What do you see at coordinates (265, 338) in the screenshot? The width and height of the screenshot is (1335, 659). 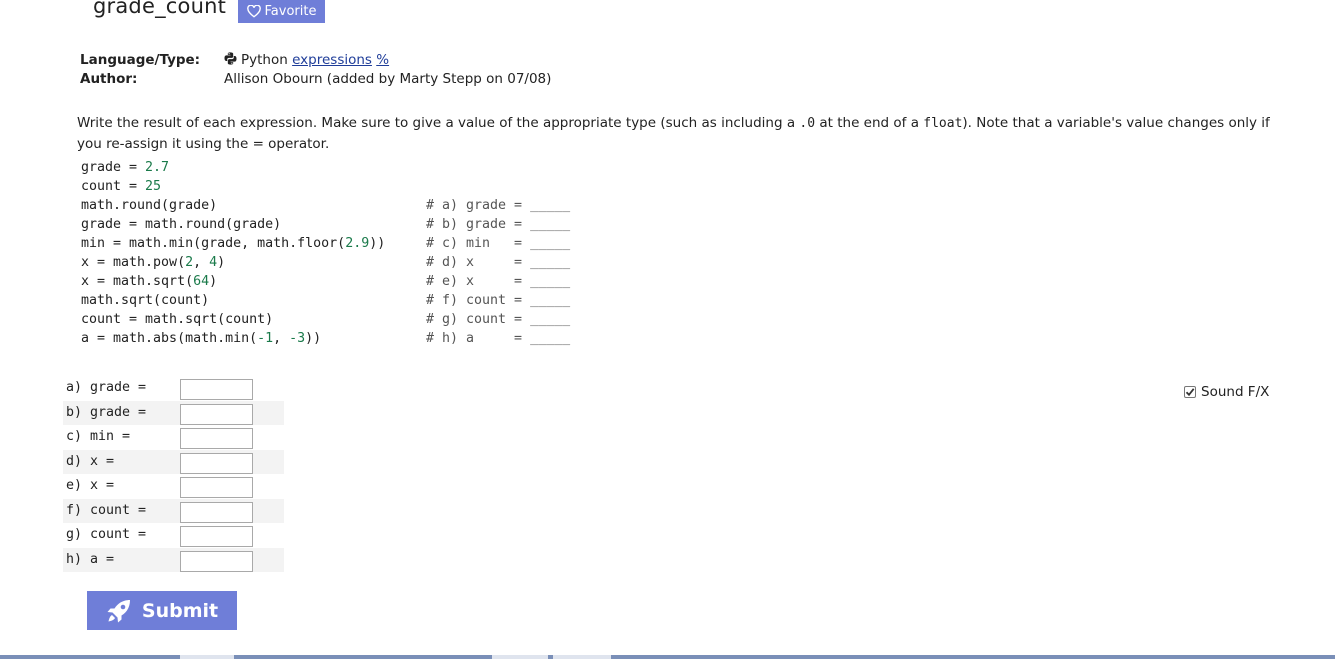 I see `number-literal: -1` at bounding box center [265, 338].